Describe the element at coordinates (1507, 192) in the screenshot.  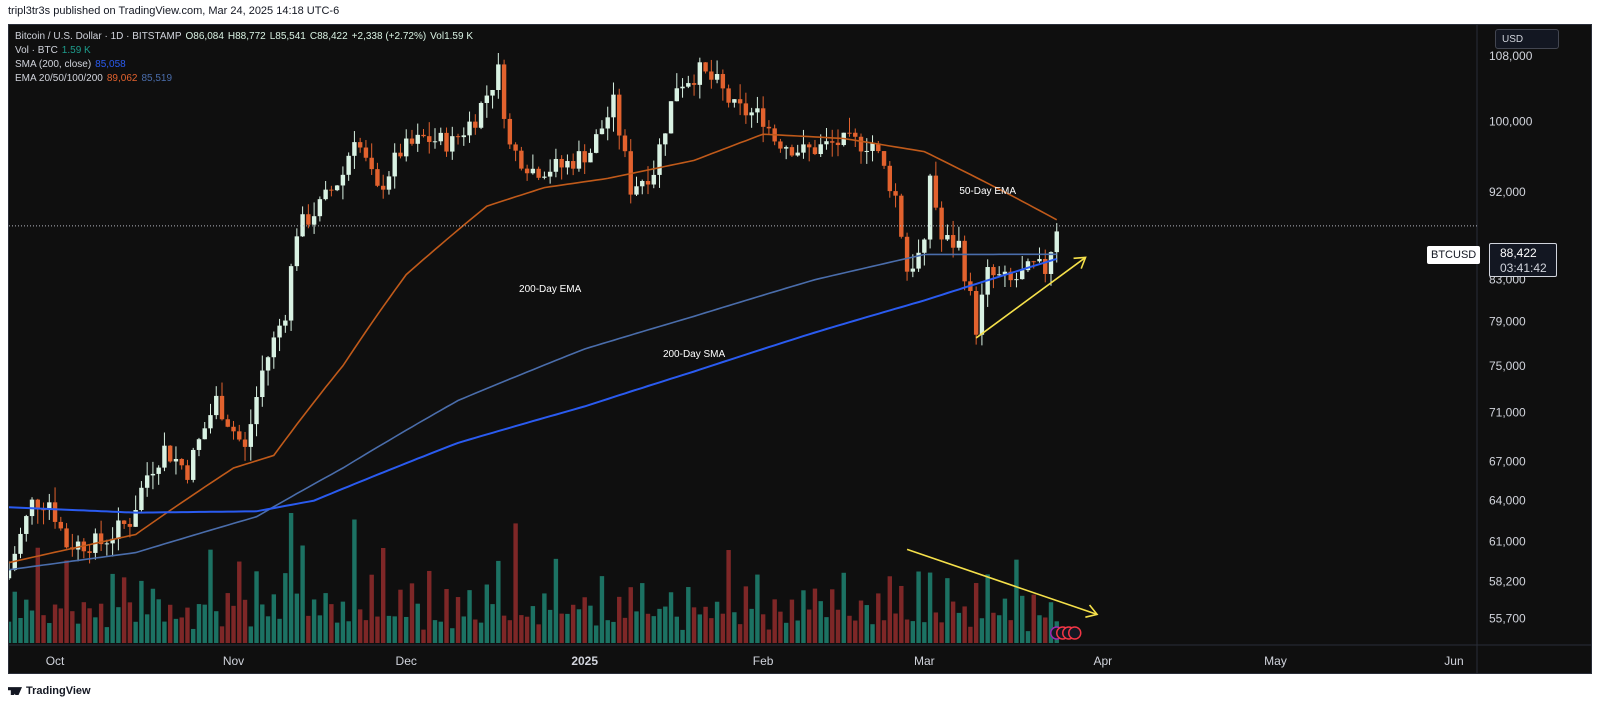
I see `y-tick-label: 92,000` at that location.